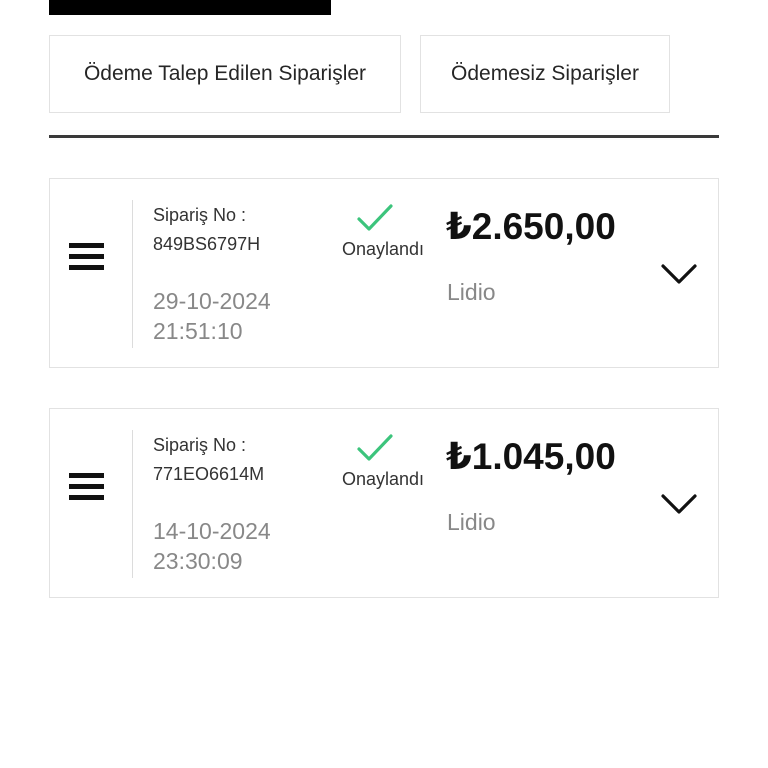  What do you see at coordinates (209, 474) in the screenshot?
I see `order-number: 771EO6614M` at bounding box center [209, 474].